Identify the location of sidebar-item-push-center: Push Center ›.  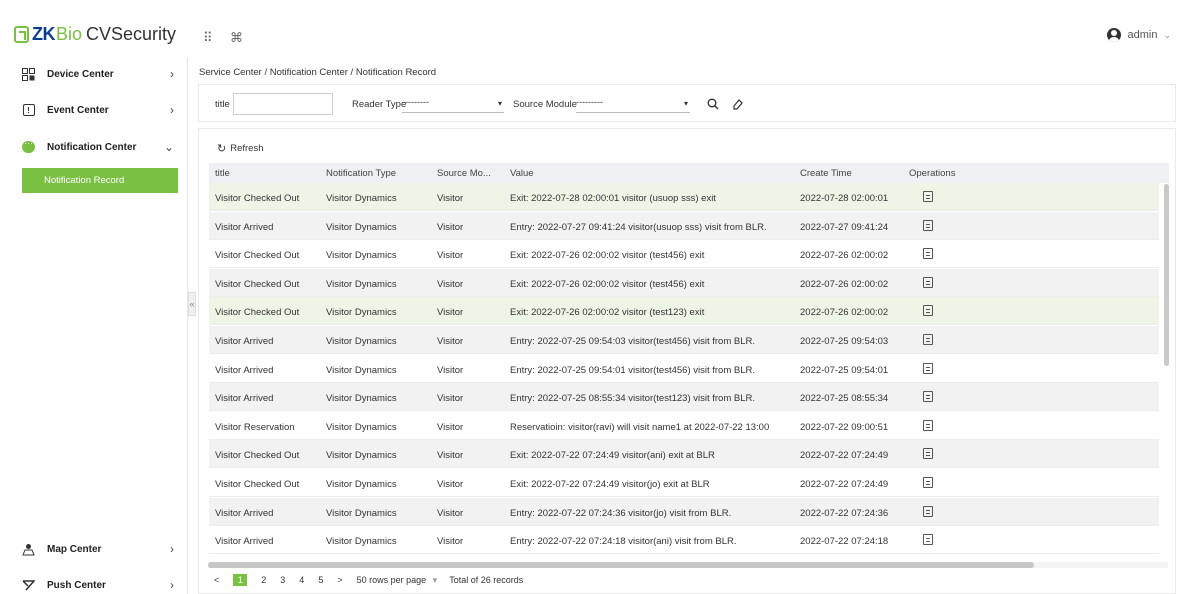
(94, 580).